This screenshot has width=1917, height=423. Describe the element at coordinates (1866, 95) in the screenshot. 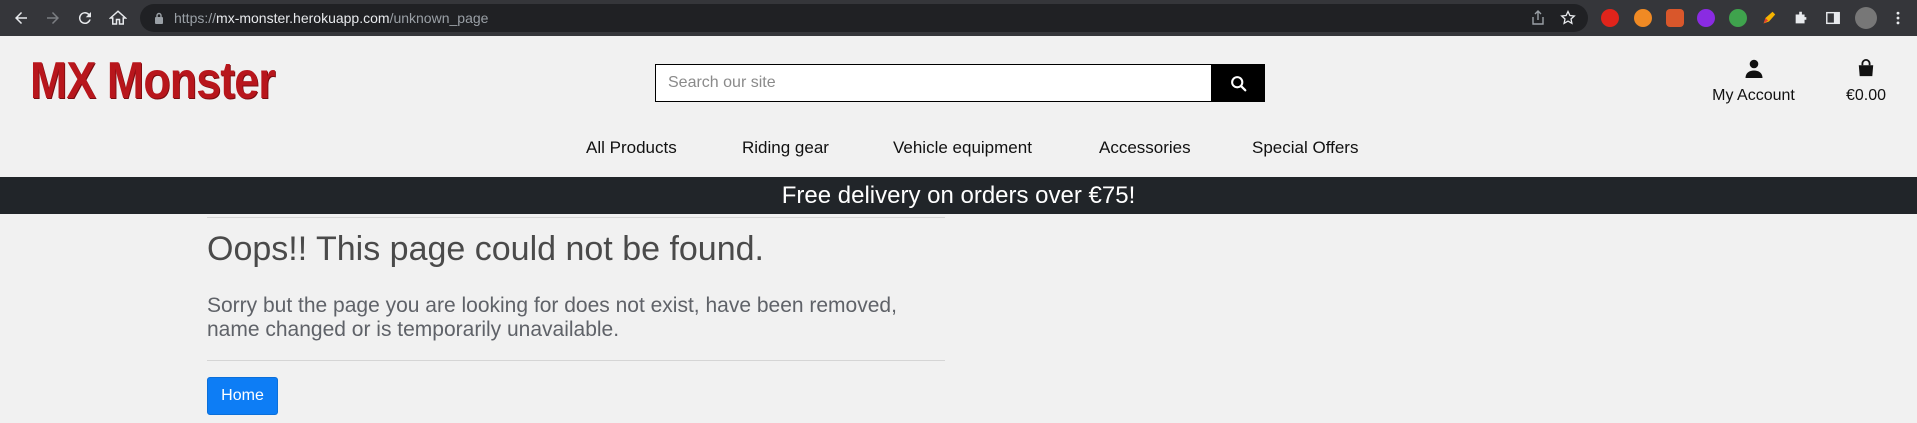

I see `bag-total: €0.00` at that location.